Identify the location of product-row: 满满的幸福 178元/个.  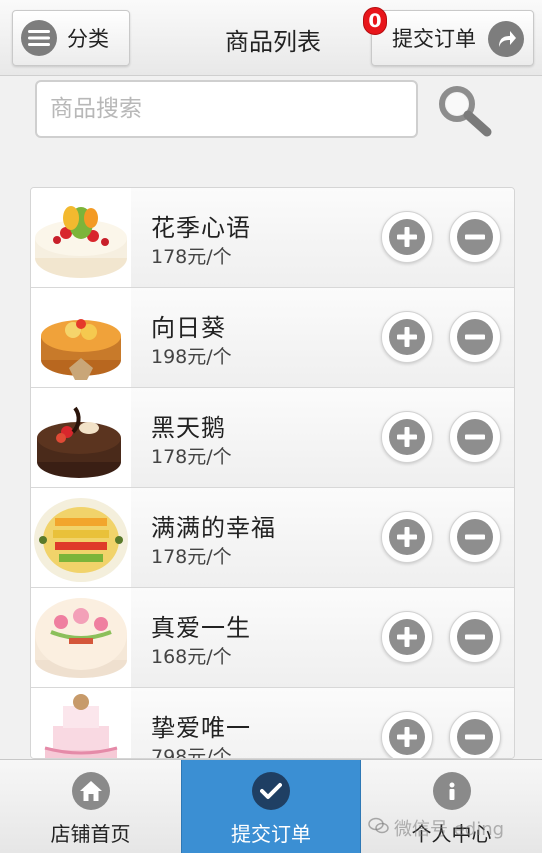
(272, 538).